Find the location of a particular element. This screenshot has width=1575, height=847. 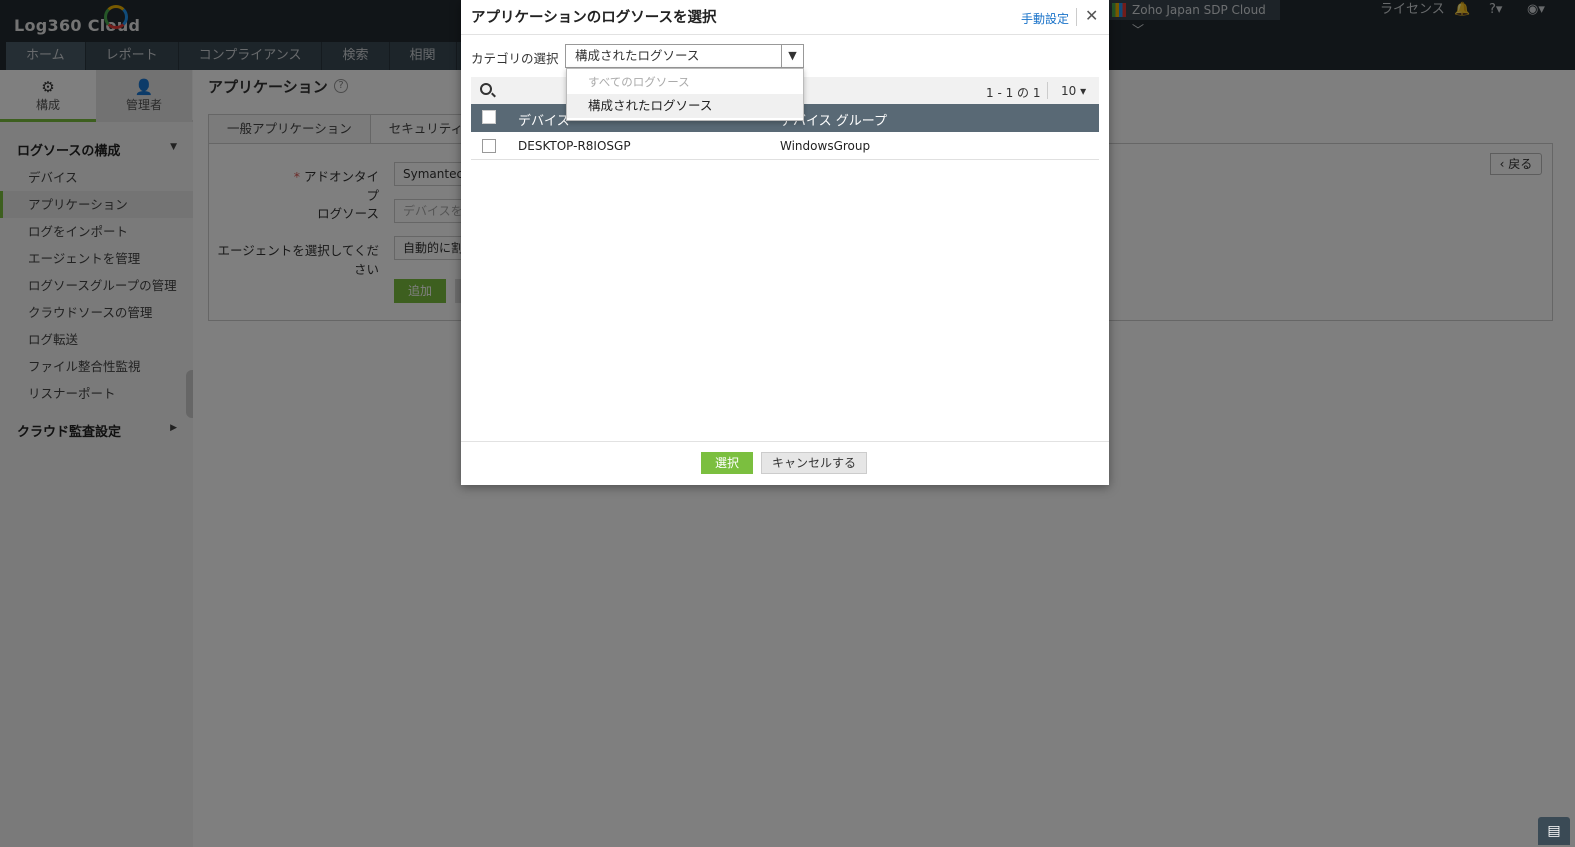

pager-separator is located at coordinates (1047, 90).